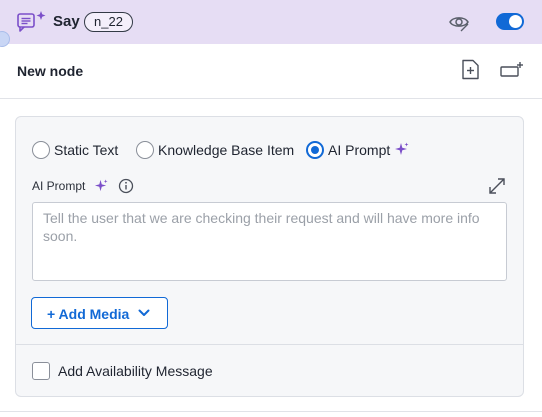 The height and width of the screenshot is (417, 542). What do you see at coordinates (108, 22) in the screenshot?
I see `node-id-badge: n_22` at bounding box center [108, 22].